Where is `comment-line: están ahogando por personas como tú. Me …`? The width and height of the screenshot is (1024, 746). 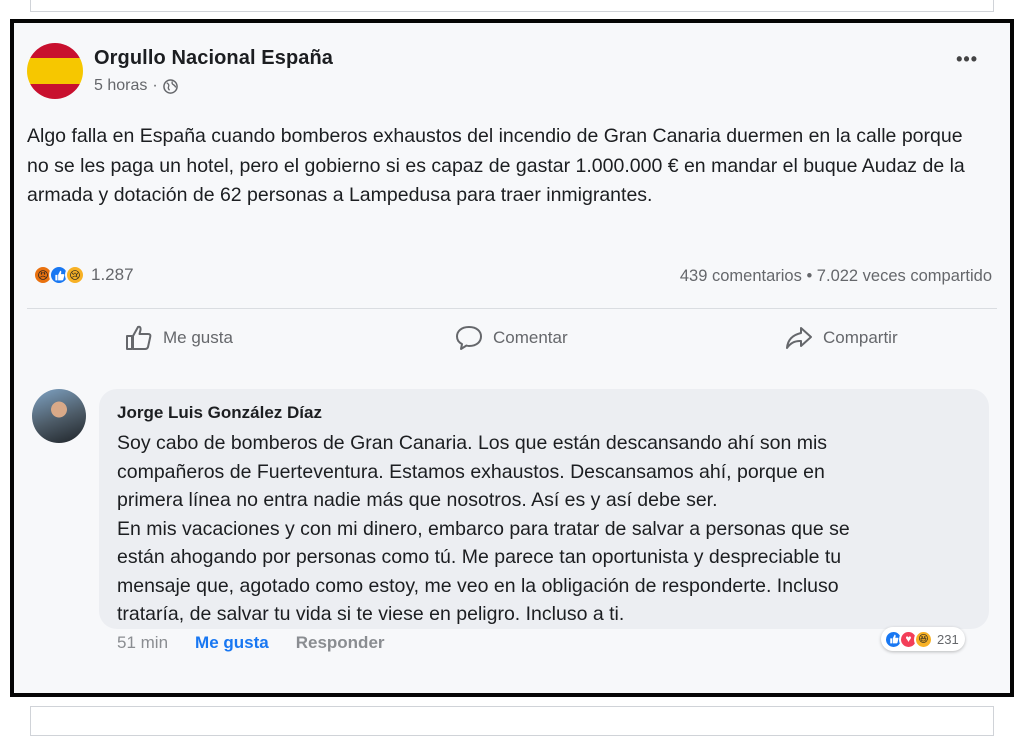
comment-line: están ahogando por personas como tú. Me … is located at coordinates (479, 557).